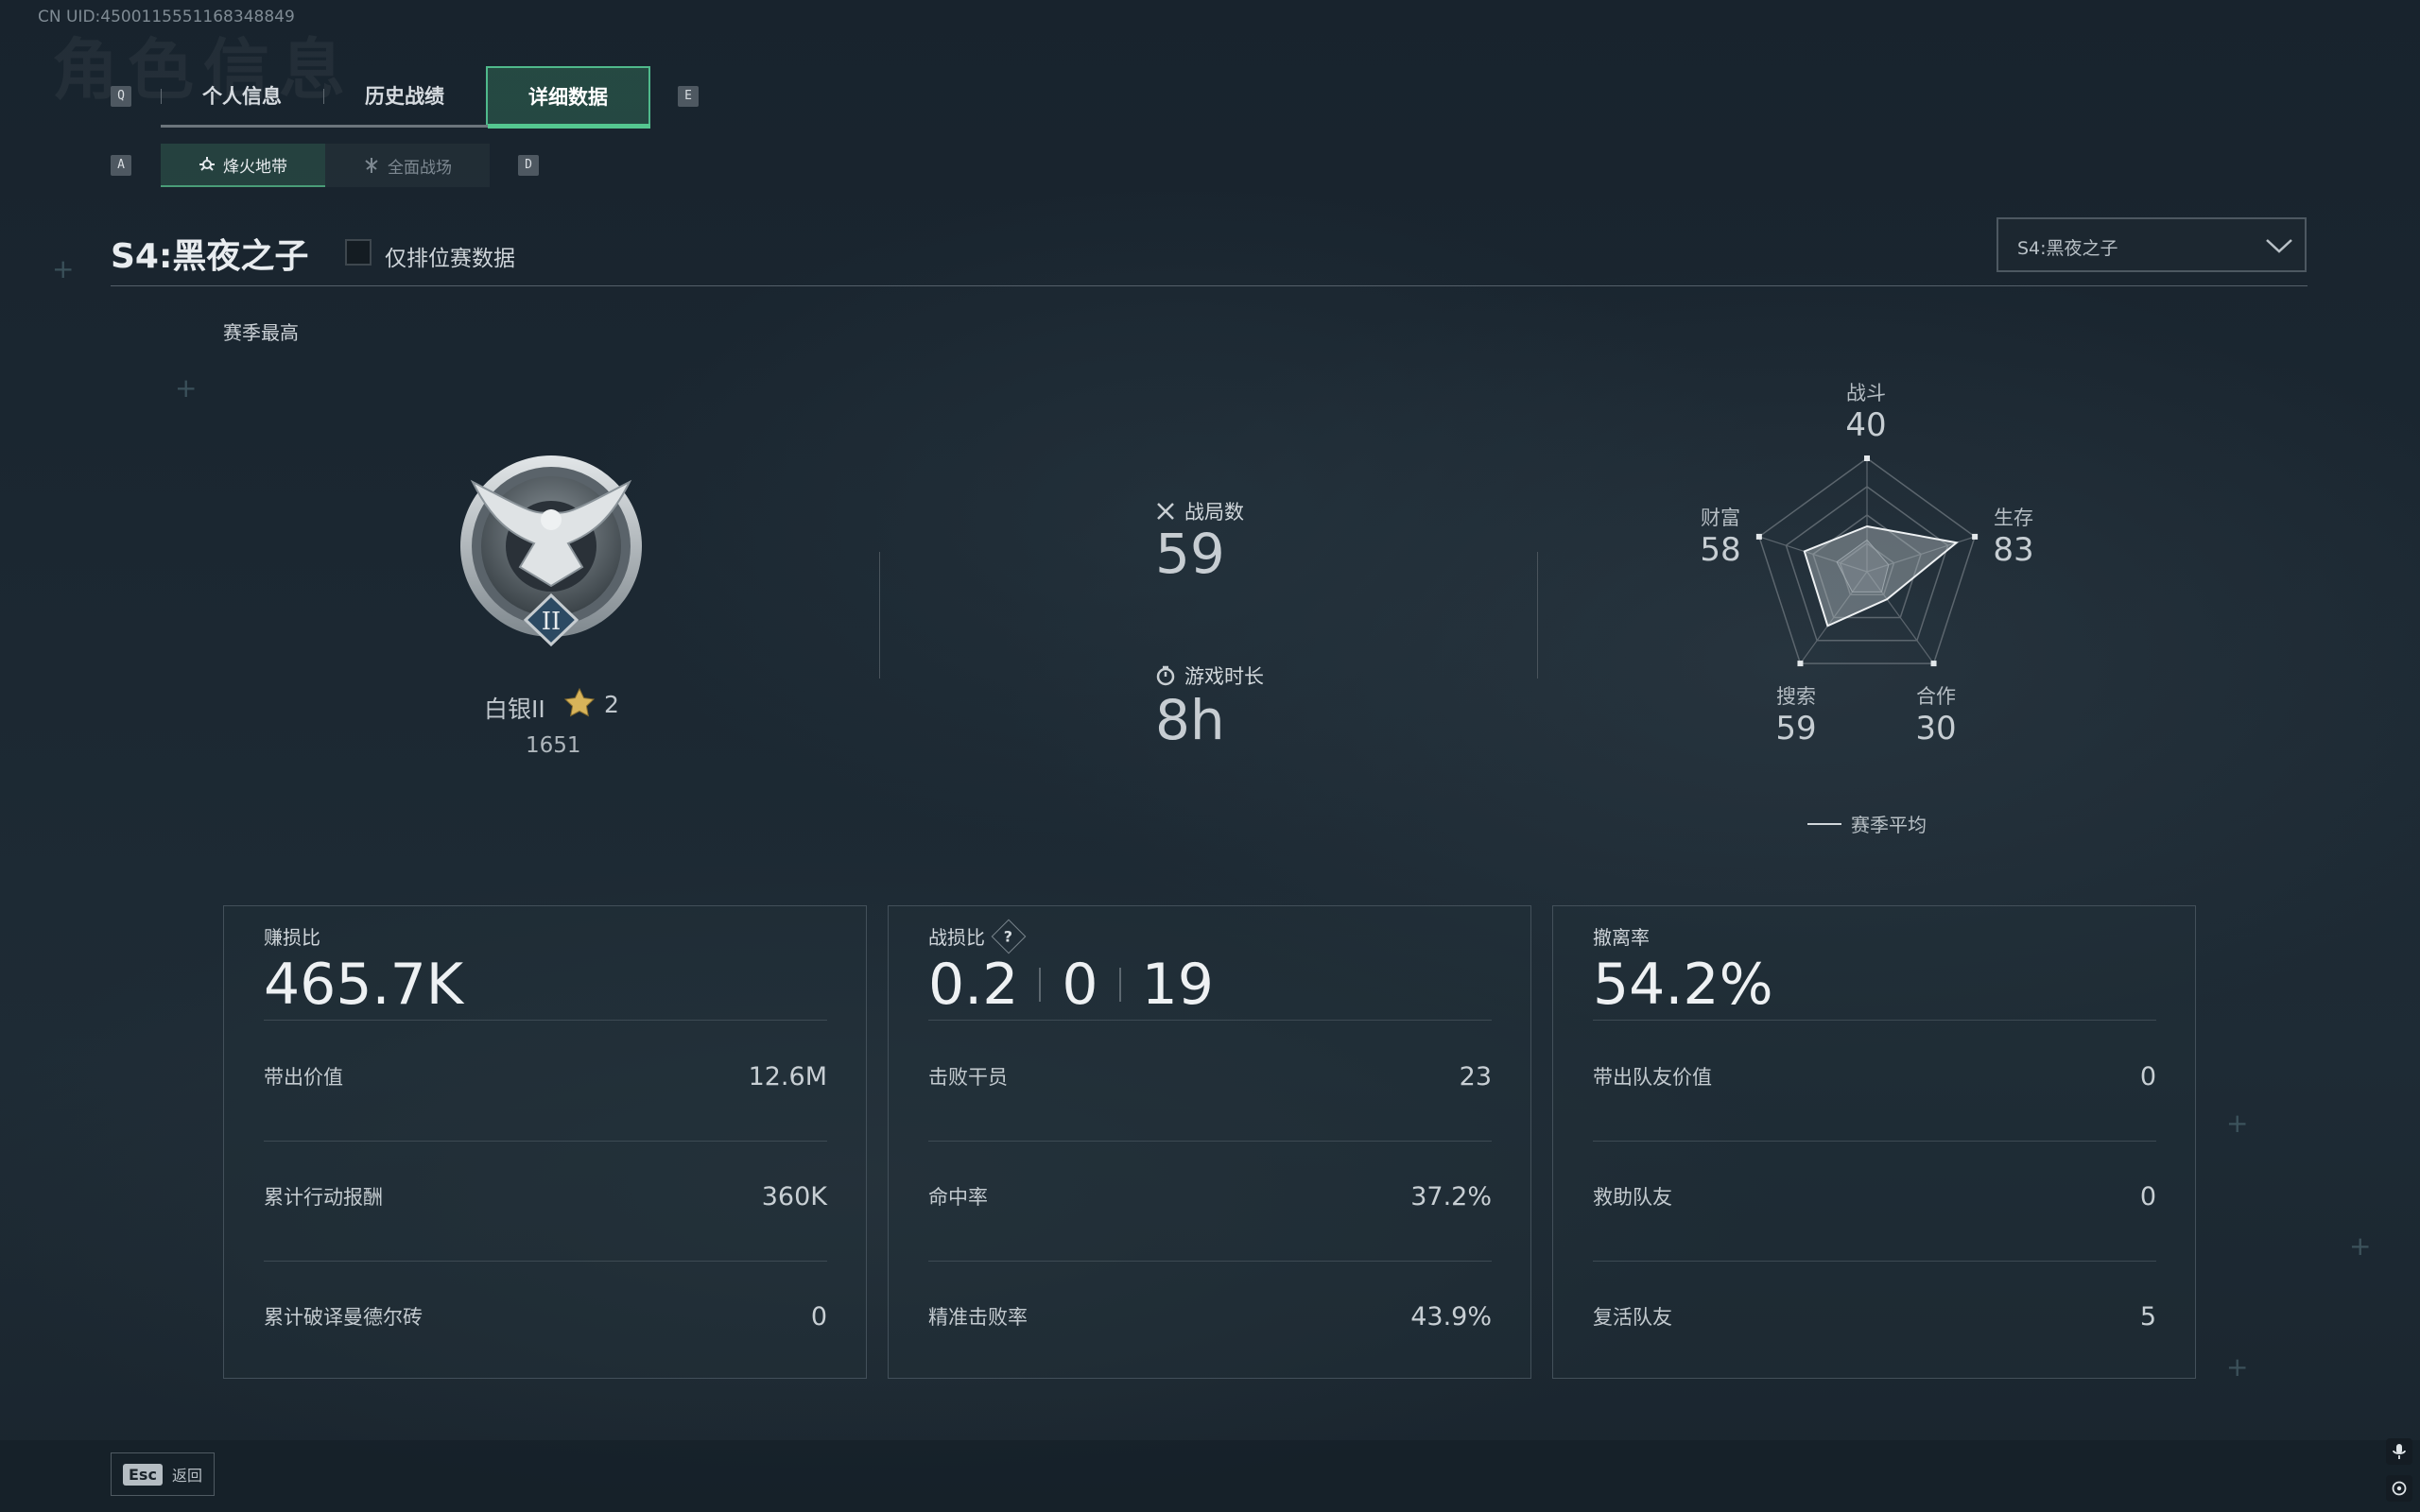  What do you see at coordinates (1720, 518) in the screenshot?
I see `radar-label-wealth: 财富` at bounding box center [1720, 518].